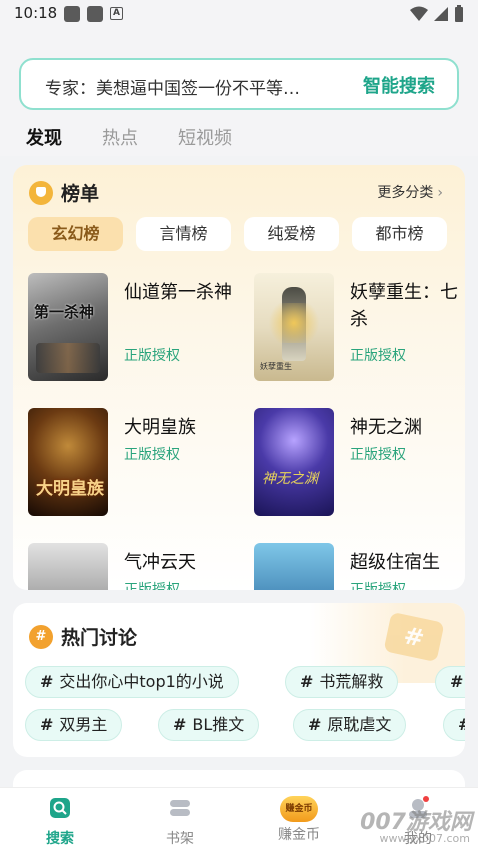 The width and height of the screenshot is (478, 851). Describe the element at coordinates (120, 137) in the screenshot. I see `tab-hot: 热点` at that location.